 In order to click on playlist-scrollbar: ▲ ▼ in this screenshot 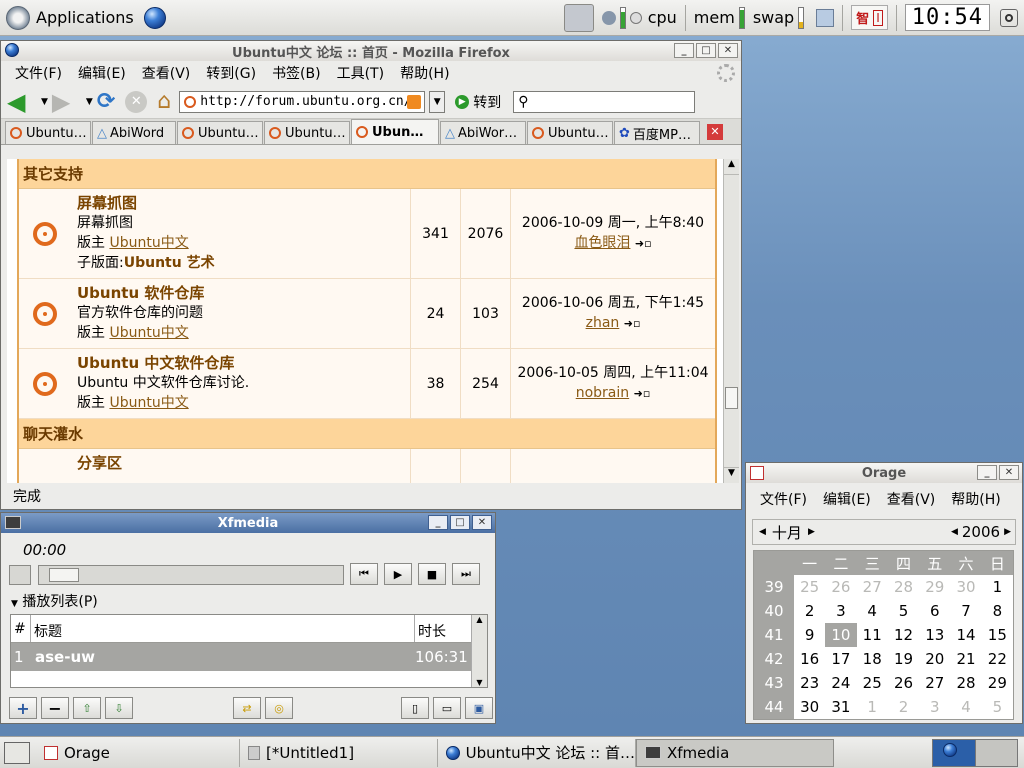, I will do `click(479, 651)`.